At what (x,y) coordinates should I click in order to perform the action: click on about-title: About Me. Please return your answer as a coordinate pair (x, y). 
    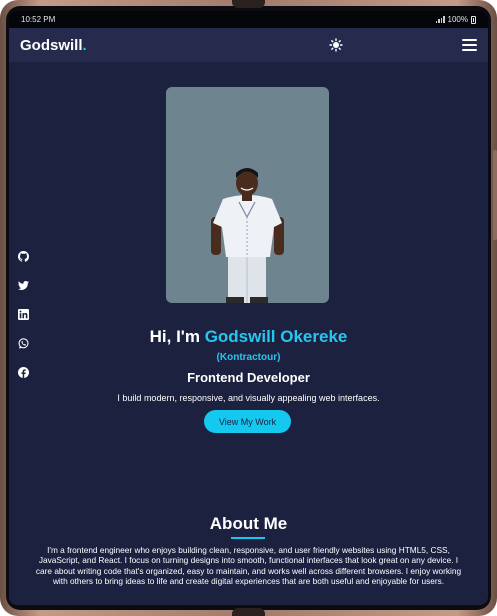
    Looking at the image, I should click on (248, 523).